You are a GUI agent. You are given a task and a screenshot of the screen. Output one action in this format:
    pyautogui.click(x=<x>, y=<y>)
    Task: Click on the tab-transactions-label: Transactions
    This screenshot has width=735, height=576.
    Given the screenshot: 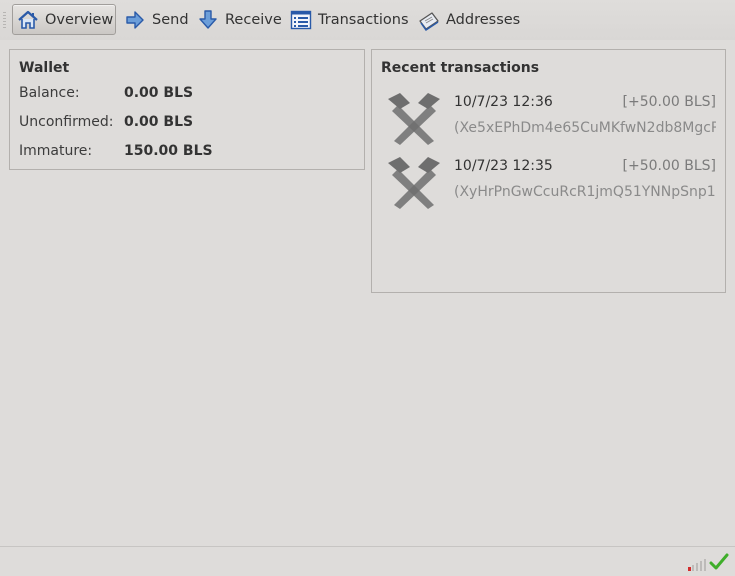 What is the action you would take?
    pyautogui.click(x=363, y=19)
    